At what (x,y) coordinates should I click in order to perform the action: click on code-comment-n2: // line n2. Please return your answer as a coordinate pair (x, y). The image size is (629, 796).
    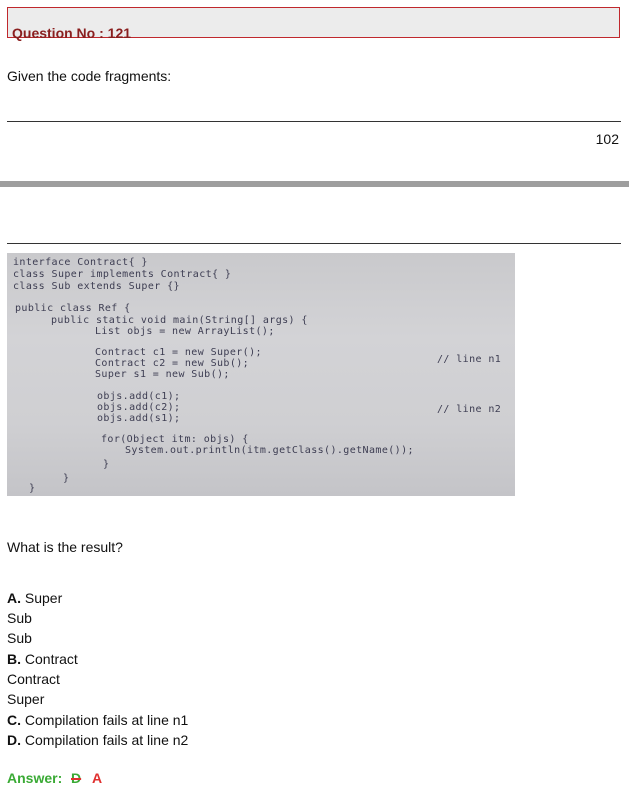
    Looking at the image, I should click on (469, 409).